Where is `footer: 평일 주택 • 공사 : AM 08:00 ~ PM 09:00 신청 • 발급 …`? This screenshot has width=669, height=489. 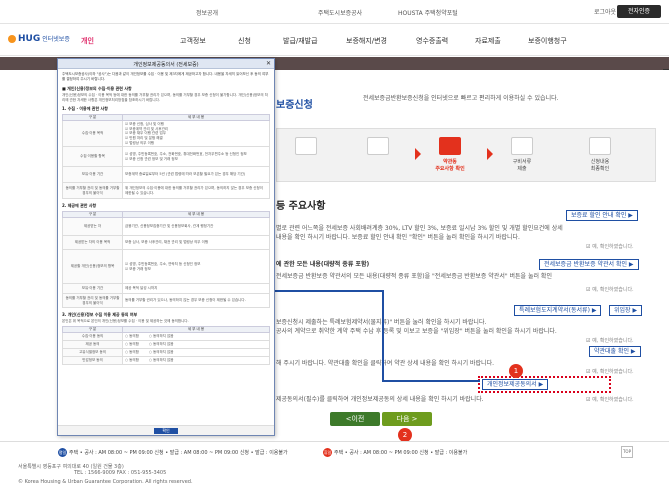 footer: 평일 주택 • 공사 : AM 08:00 ~ PM 09:00 신청 • 발급 … is located at coordinates (334, 465).